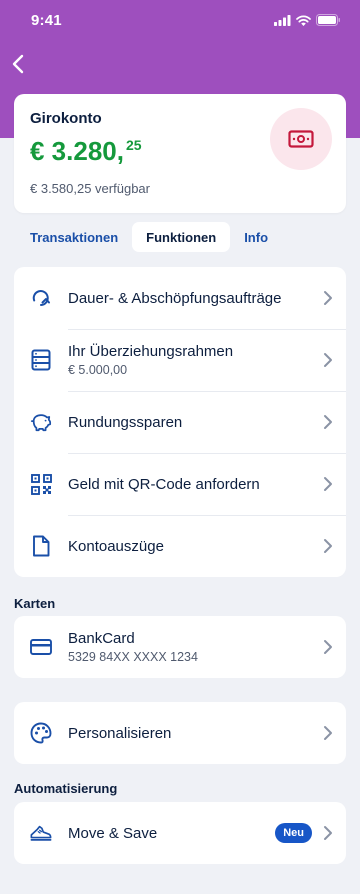  I want to click on status-bar: 9:41, so click(180, 20).